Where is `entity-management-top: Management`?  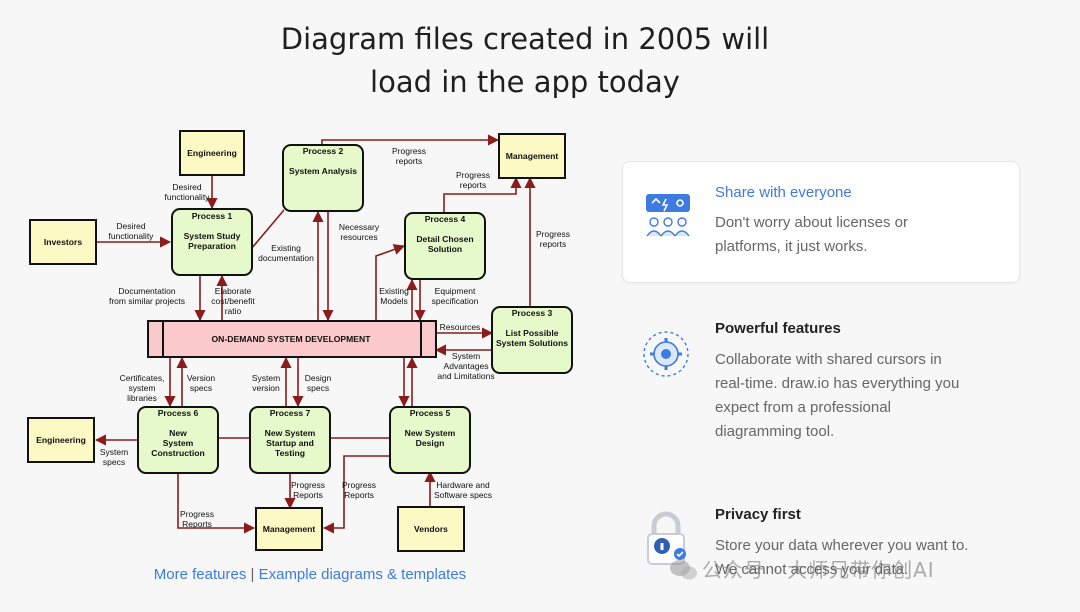 entity-management-top: Management is located at coordinates (532, 156).